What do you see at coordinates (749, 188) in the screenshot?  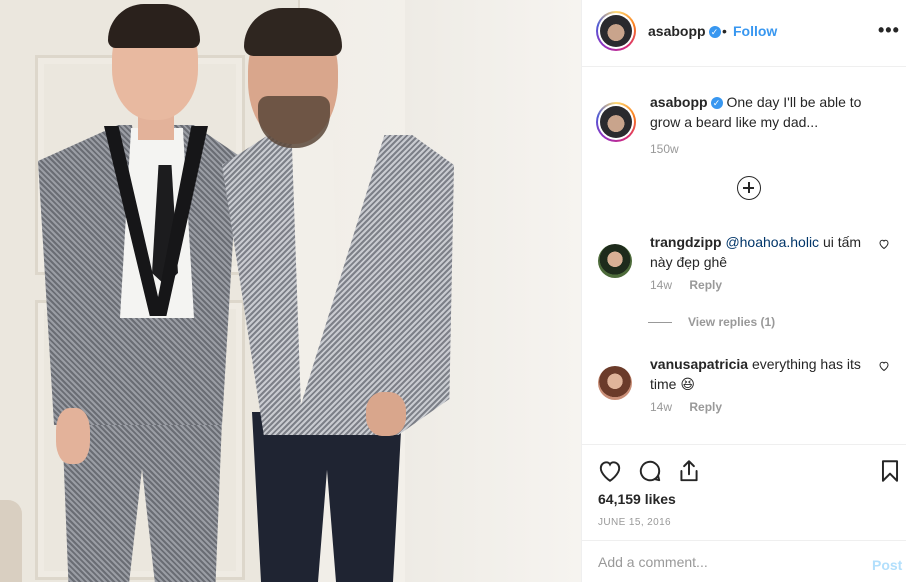 I see `load-more-comments-icon` at bounding box center [749, 188].